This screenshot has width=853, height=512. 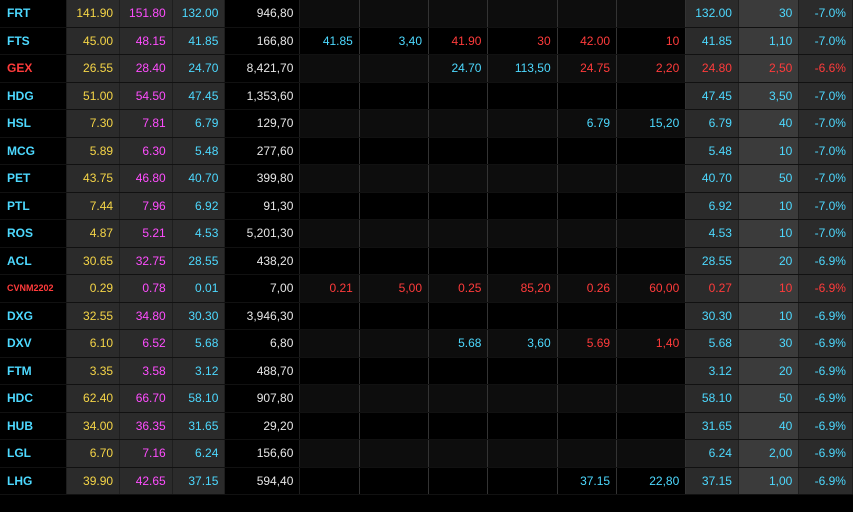 What do you see at coordinates (426, 179) in the screenshot?
I see `table-row: PET 43.75 46.80 40.70 399,80 40.70 50 -7.0%` at bounding box center [426, 179].